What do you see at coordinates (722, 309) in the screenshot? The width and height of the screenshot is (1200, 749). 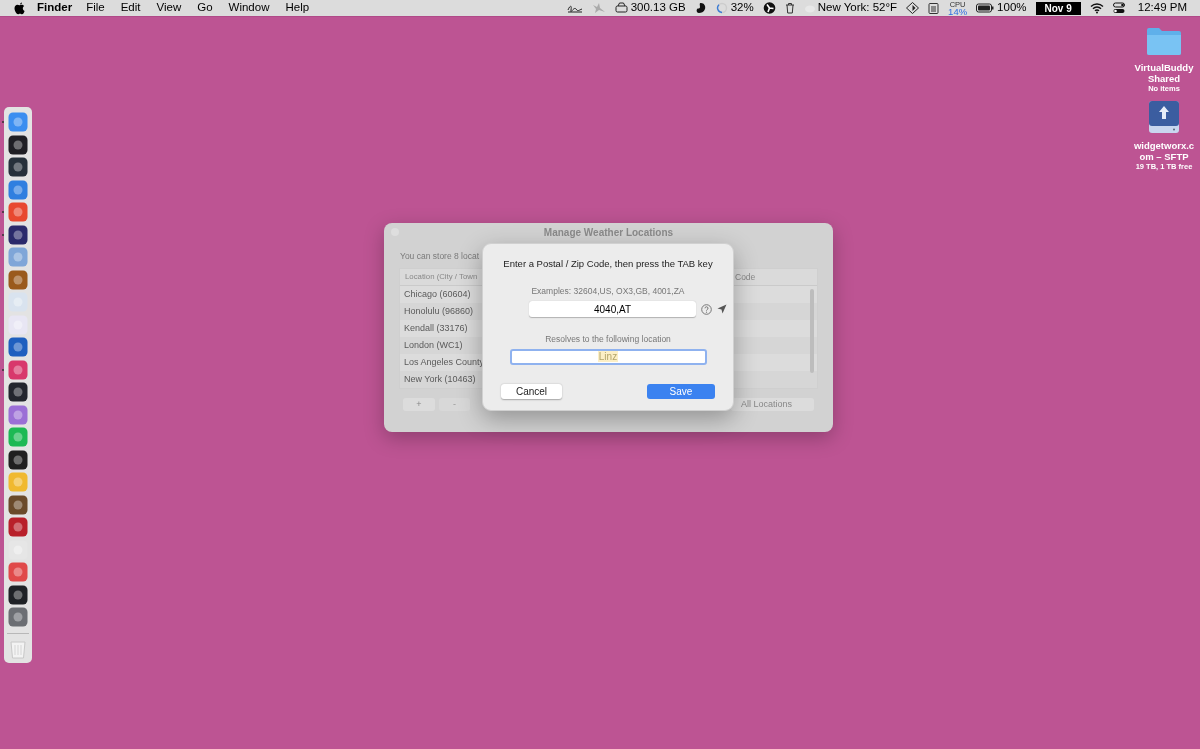 I see `location-arrow-icon` at bounding box center [722, 309].